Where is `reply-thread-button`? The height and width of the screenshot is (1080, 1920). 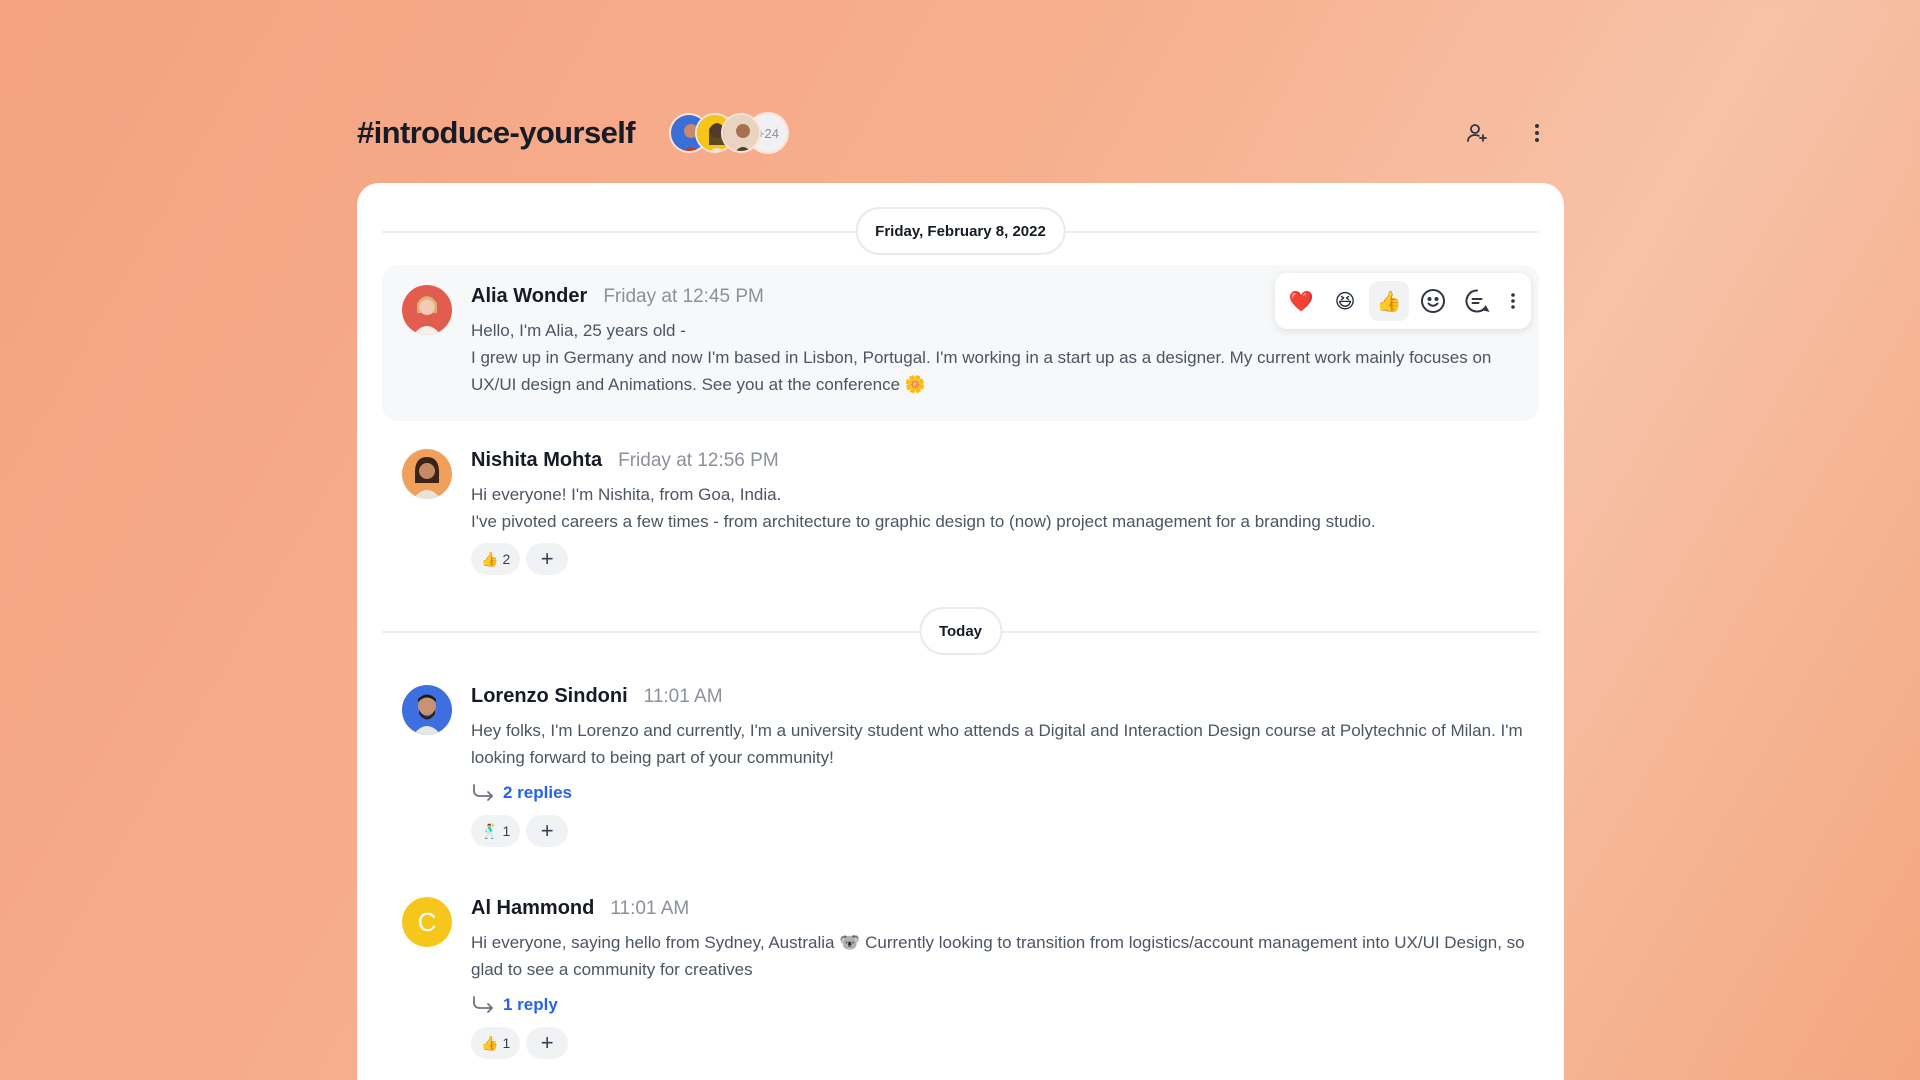 reply-thread-button is located at coordinates (1477, 301).